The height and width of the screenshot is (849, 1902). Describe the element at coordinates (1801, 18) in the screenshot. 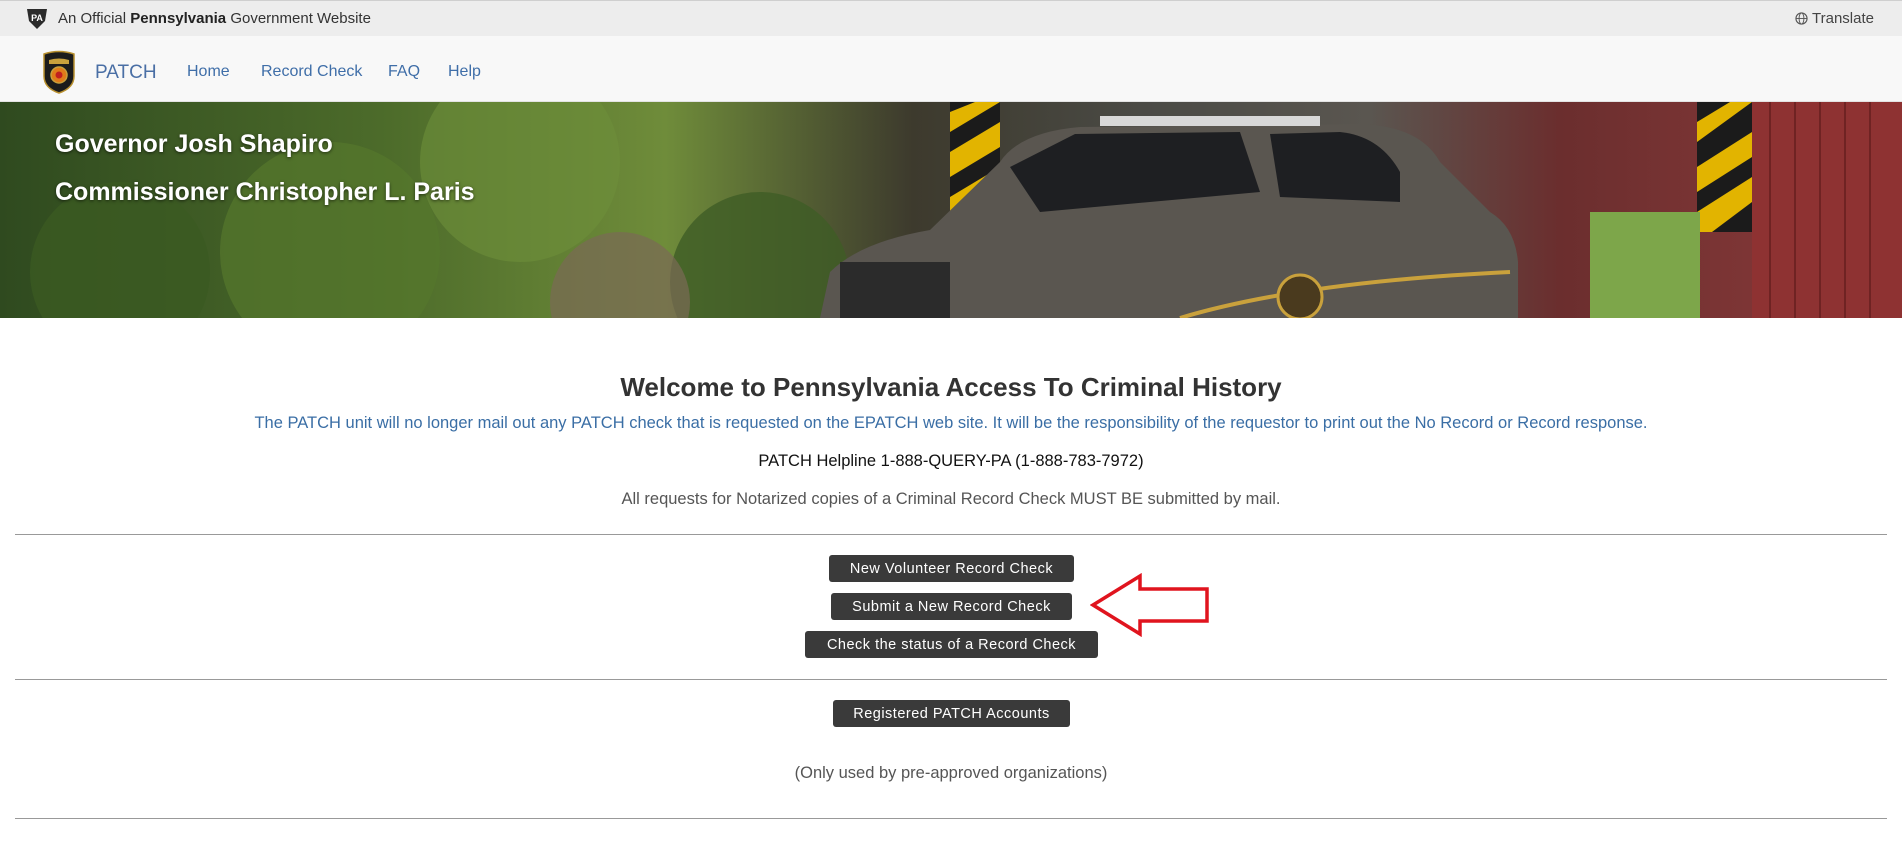

I see `globe-icon` at that location.